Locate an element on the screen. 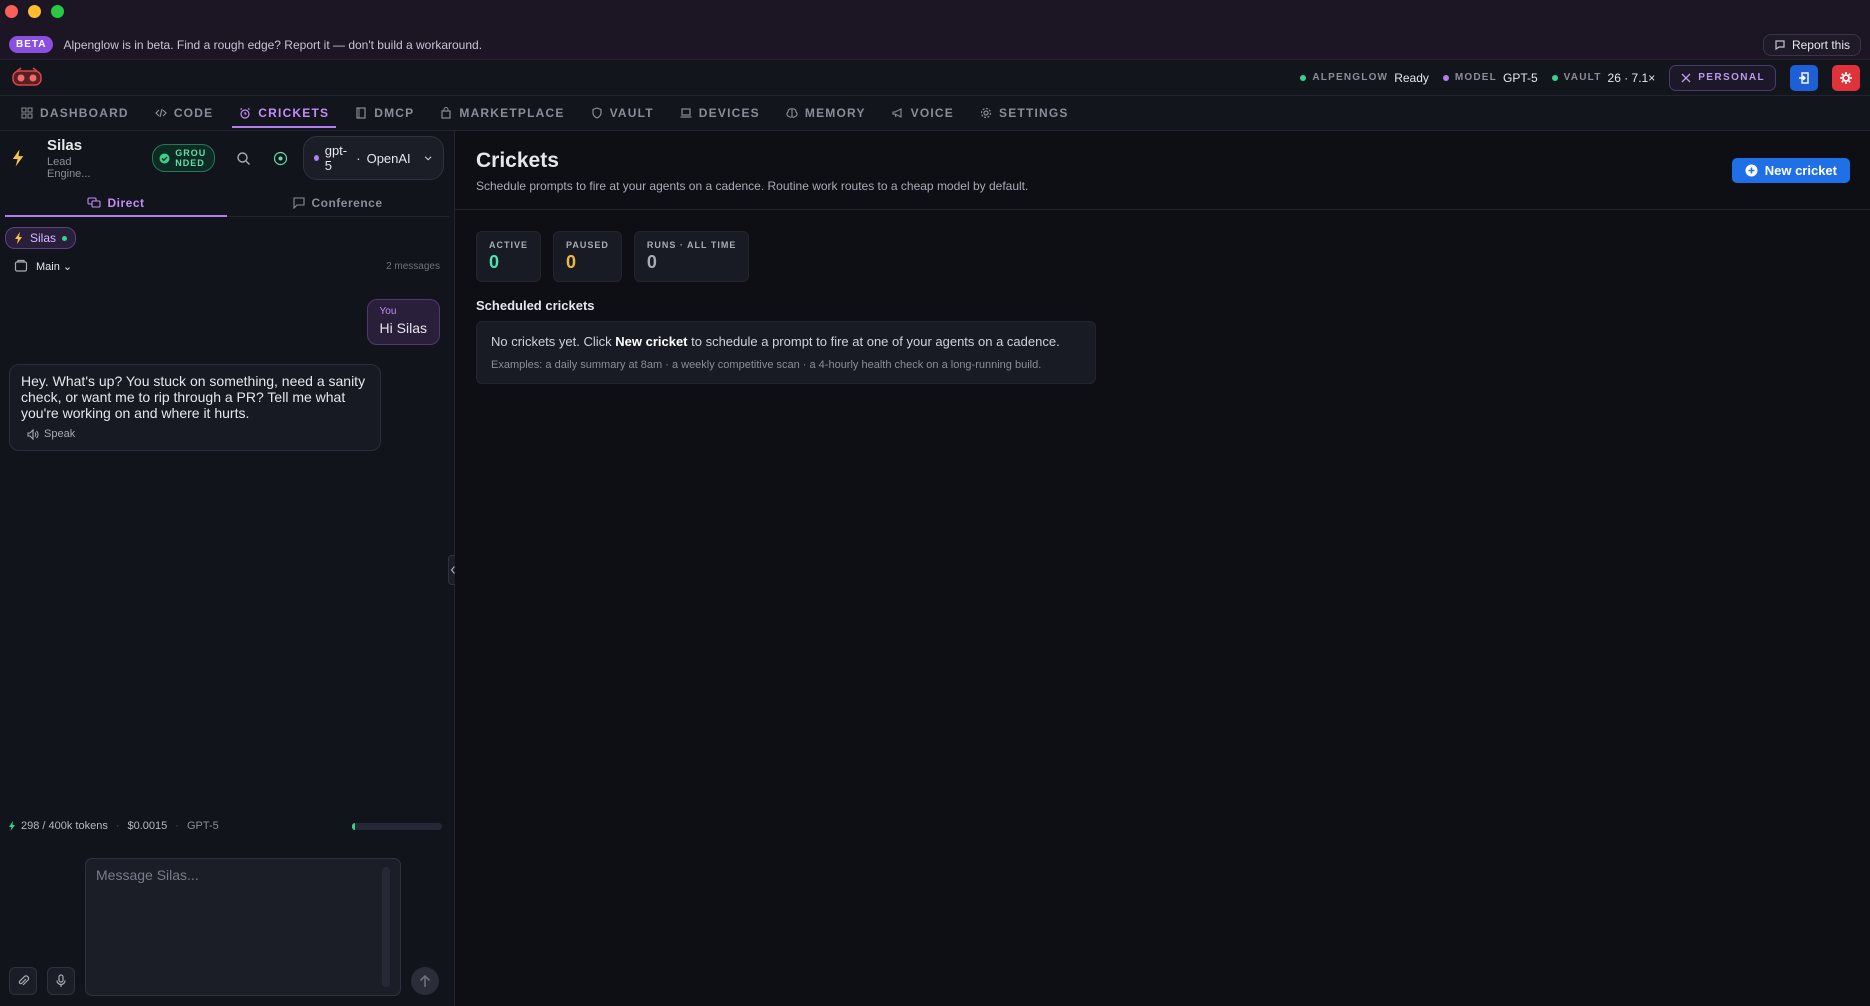 The width and height of the screenshot is (1870, 1006). microphone-button is located at coordinates (61, 981).